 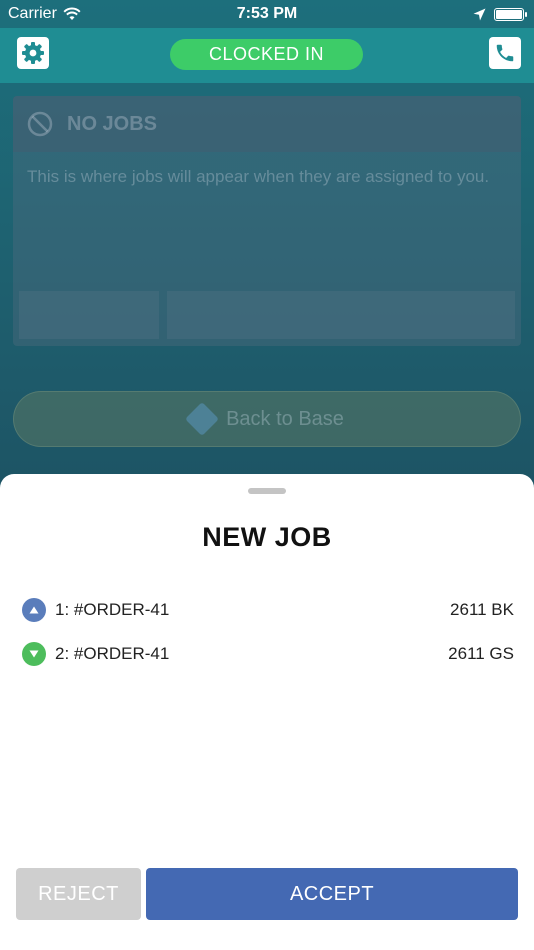 What do you see at coordinates (112, 653) in the screenshot?
I see `job-stop-label: 2: #ORDER-41` at bounding box center [112, 653].